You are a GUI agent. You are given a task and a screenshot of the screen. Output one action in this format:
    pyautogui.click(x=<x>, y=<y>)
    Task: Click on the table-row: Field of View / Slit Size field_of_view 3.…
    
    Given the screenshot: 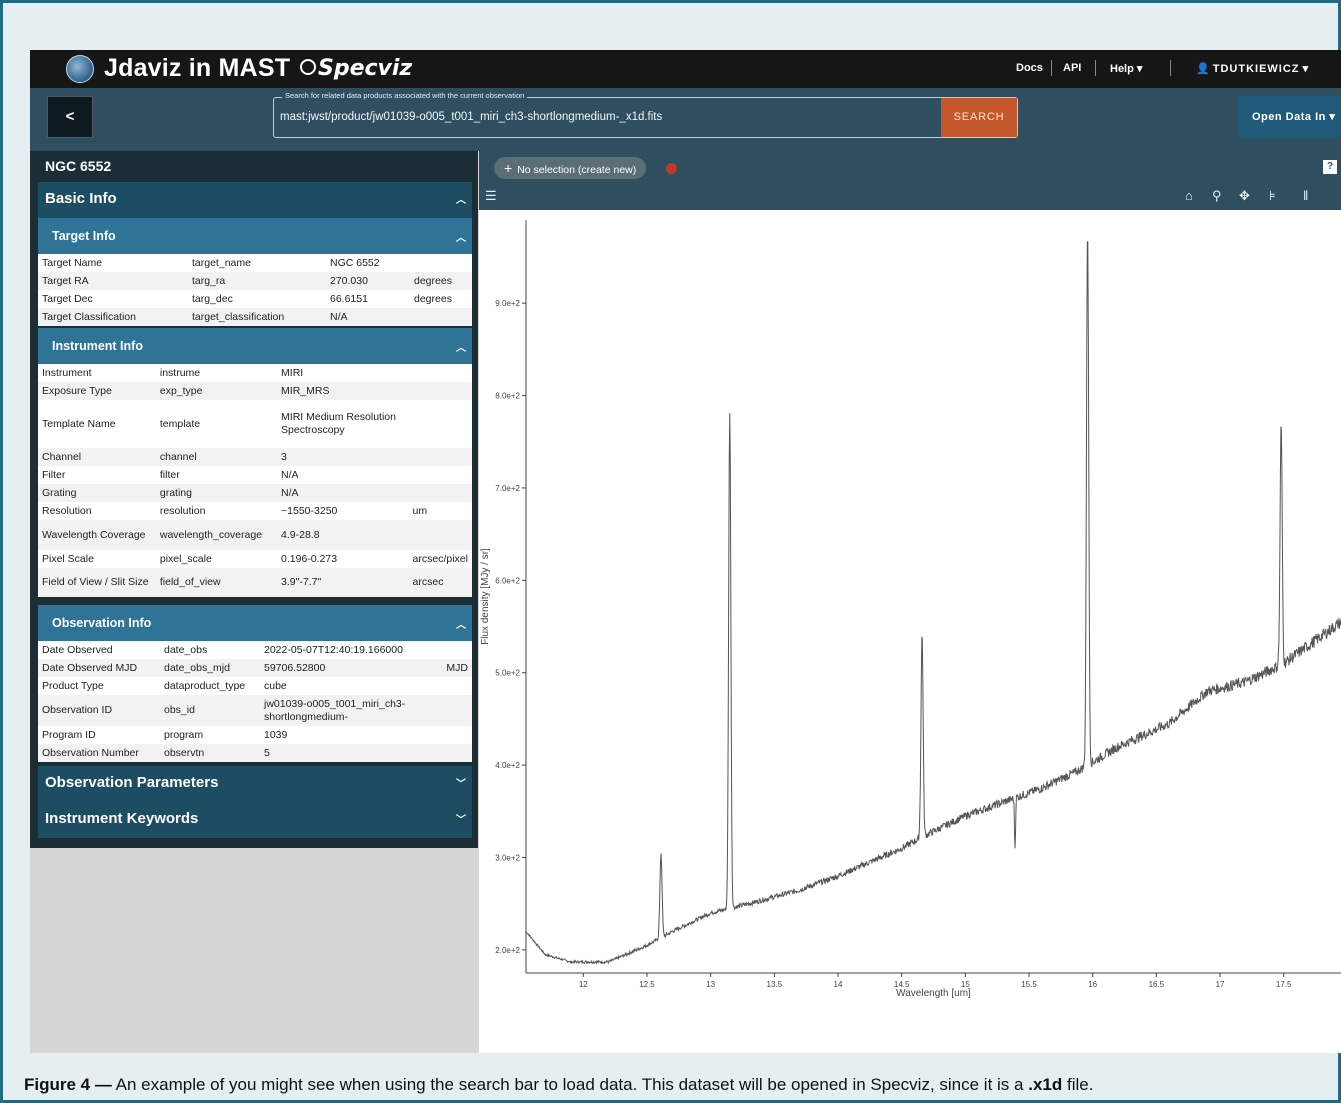 What is the action you would take?
    pyautogui.click(x=255, y=582)
    